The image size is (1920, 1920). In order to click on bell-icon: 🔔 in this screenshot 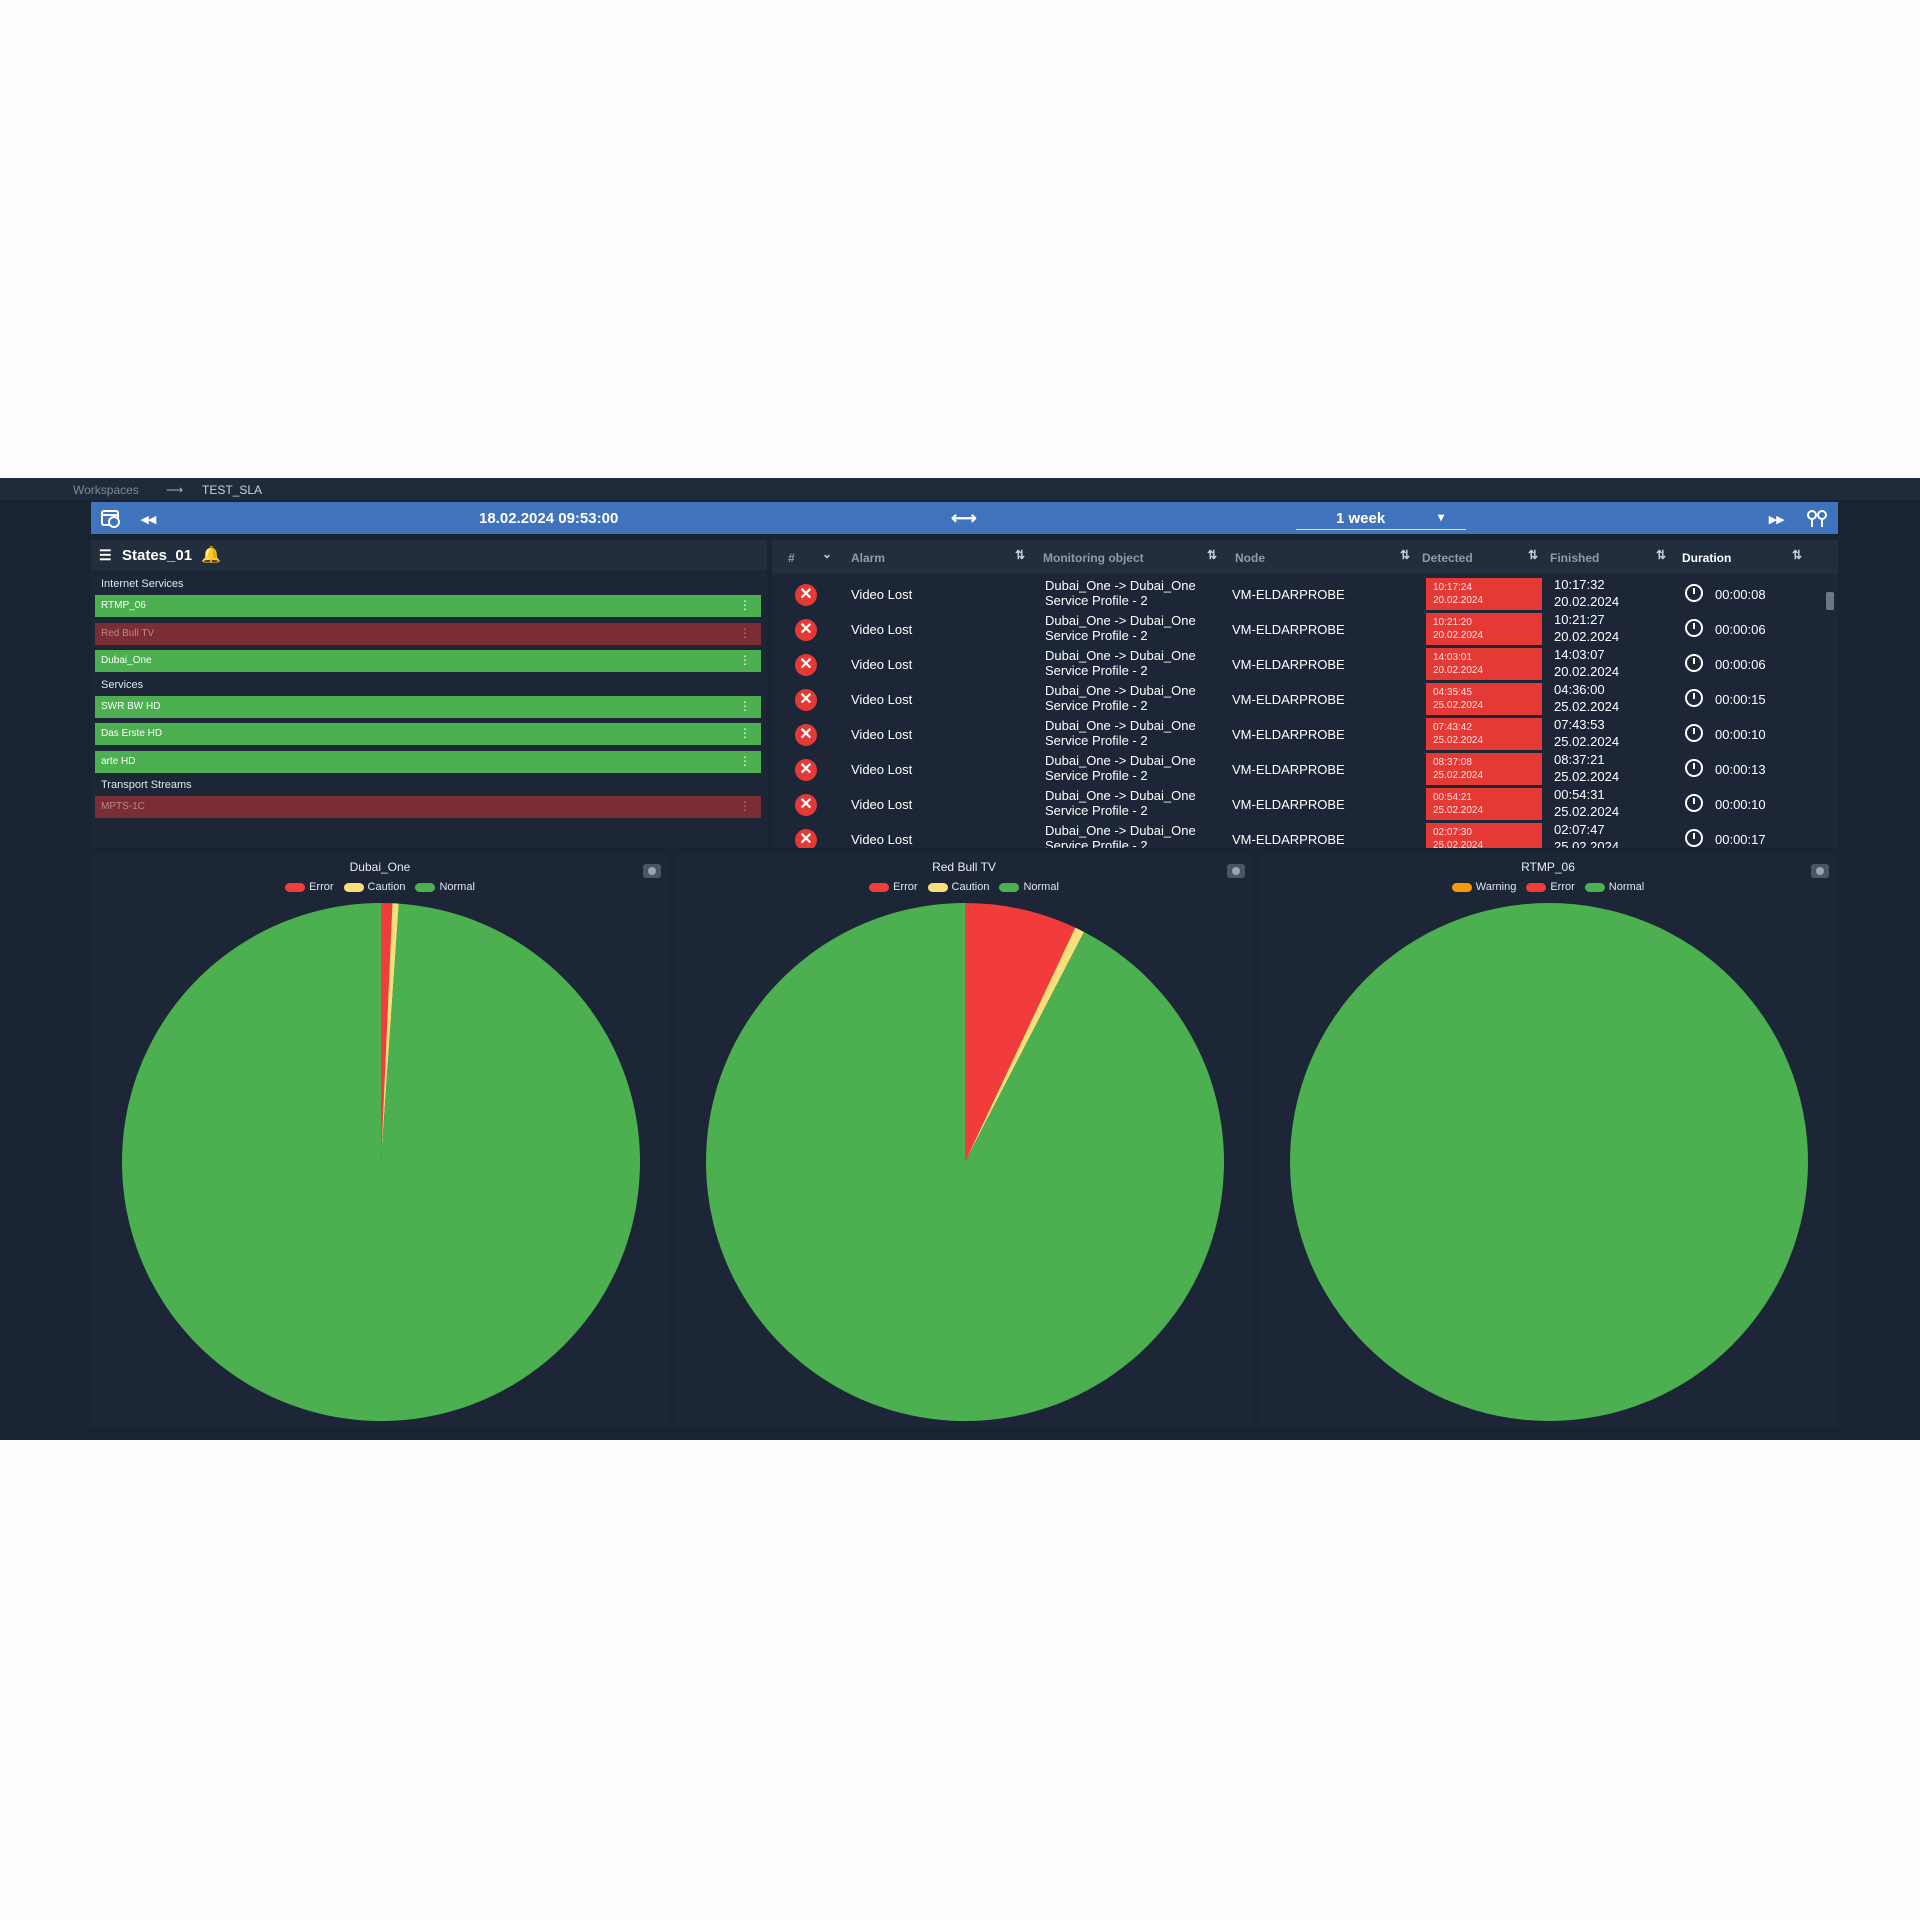, I will do `click(211, 555)`.